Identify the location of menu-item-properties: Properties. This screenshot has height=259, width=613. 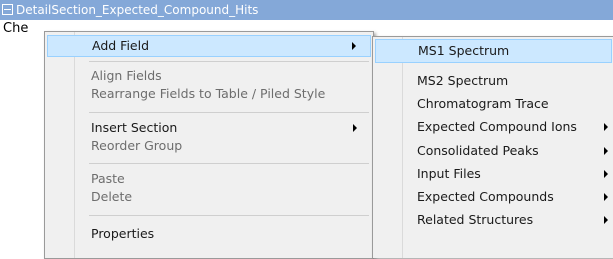
(209, 234).